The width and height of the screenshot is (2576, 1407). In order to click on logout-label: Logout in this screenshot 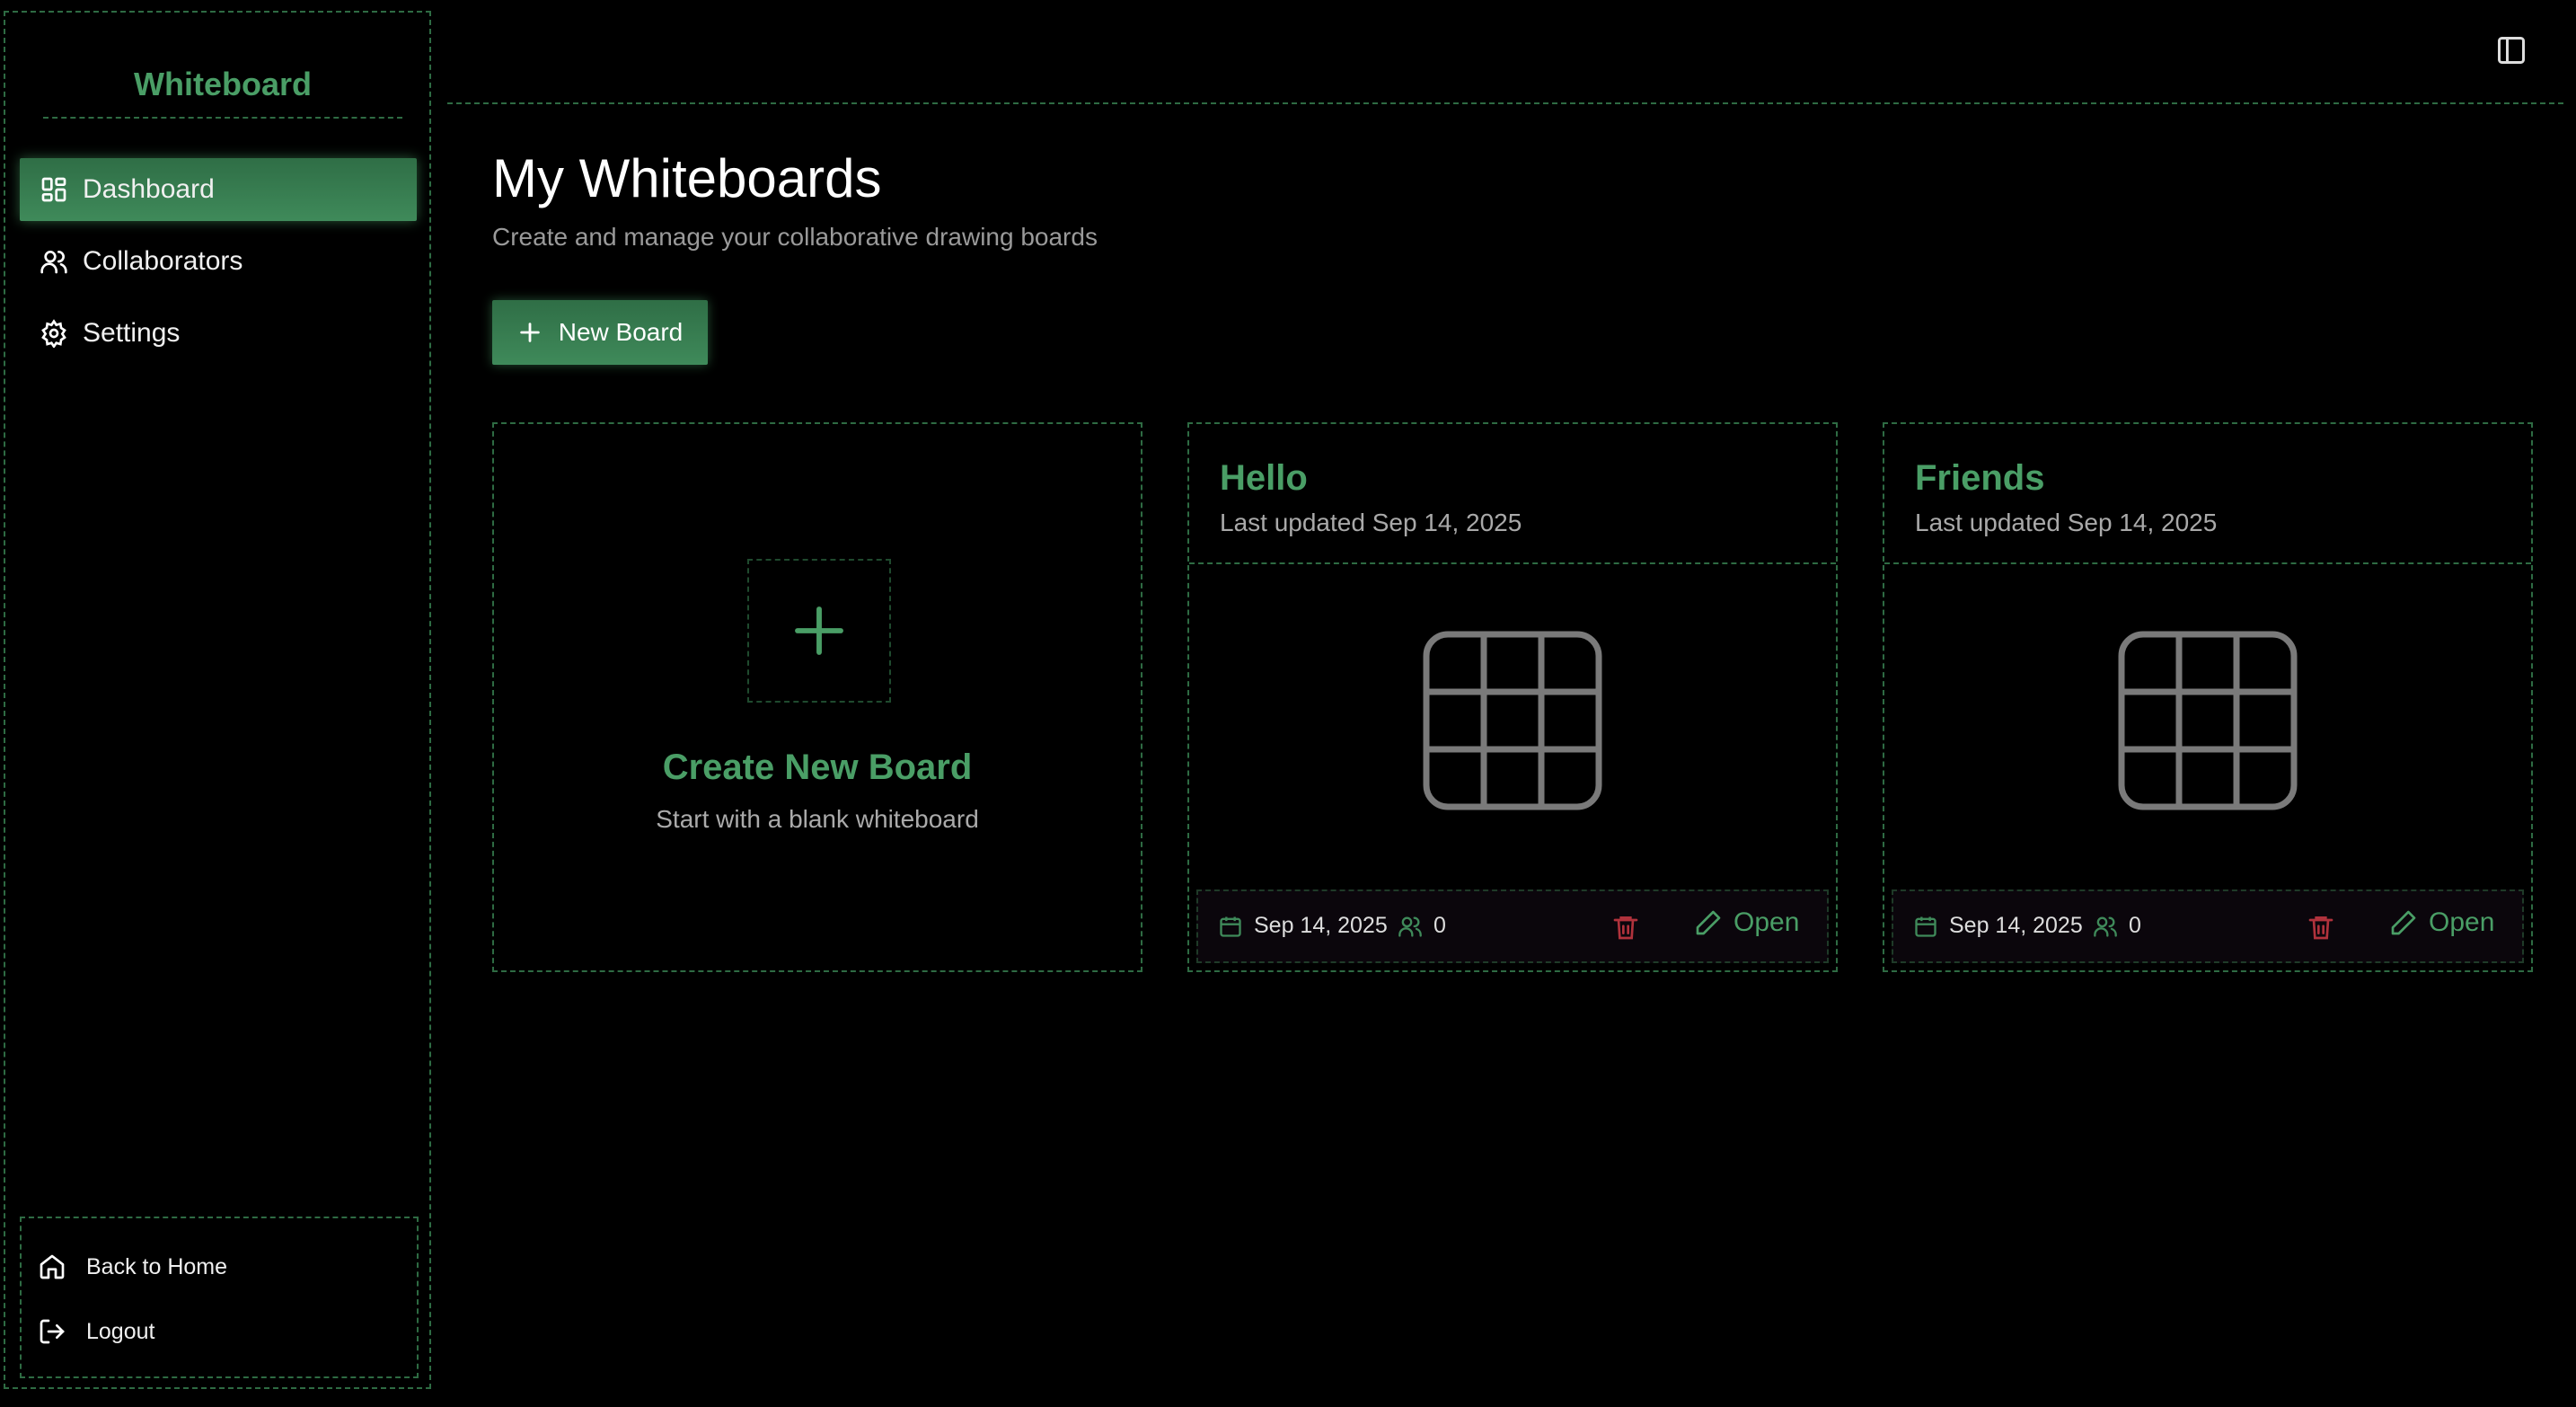, I will do `click(120, 1331)`.